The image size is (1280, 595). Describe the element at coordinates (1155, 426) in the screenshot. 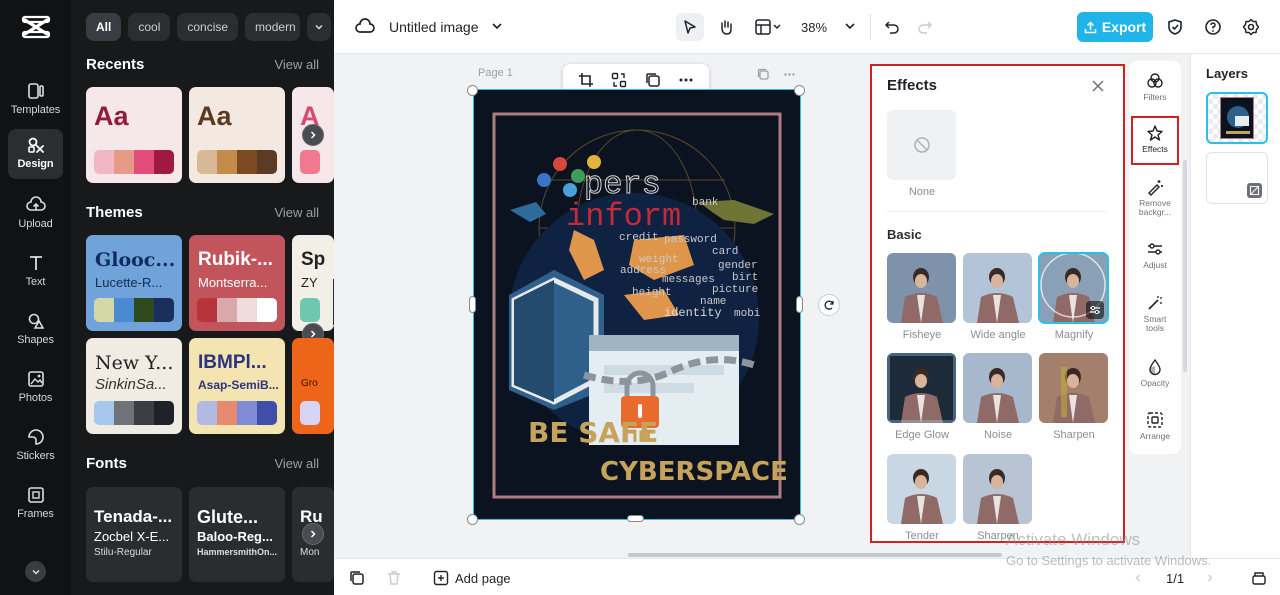

I see `tool-arrange: Arrange` at that location.